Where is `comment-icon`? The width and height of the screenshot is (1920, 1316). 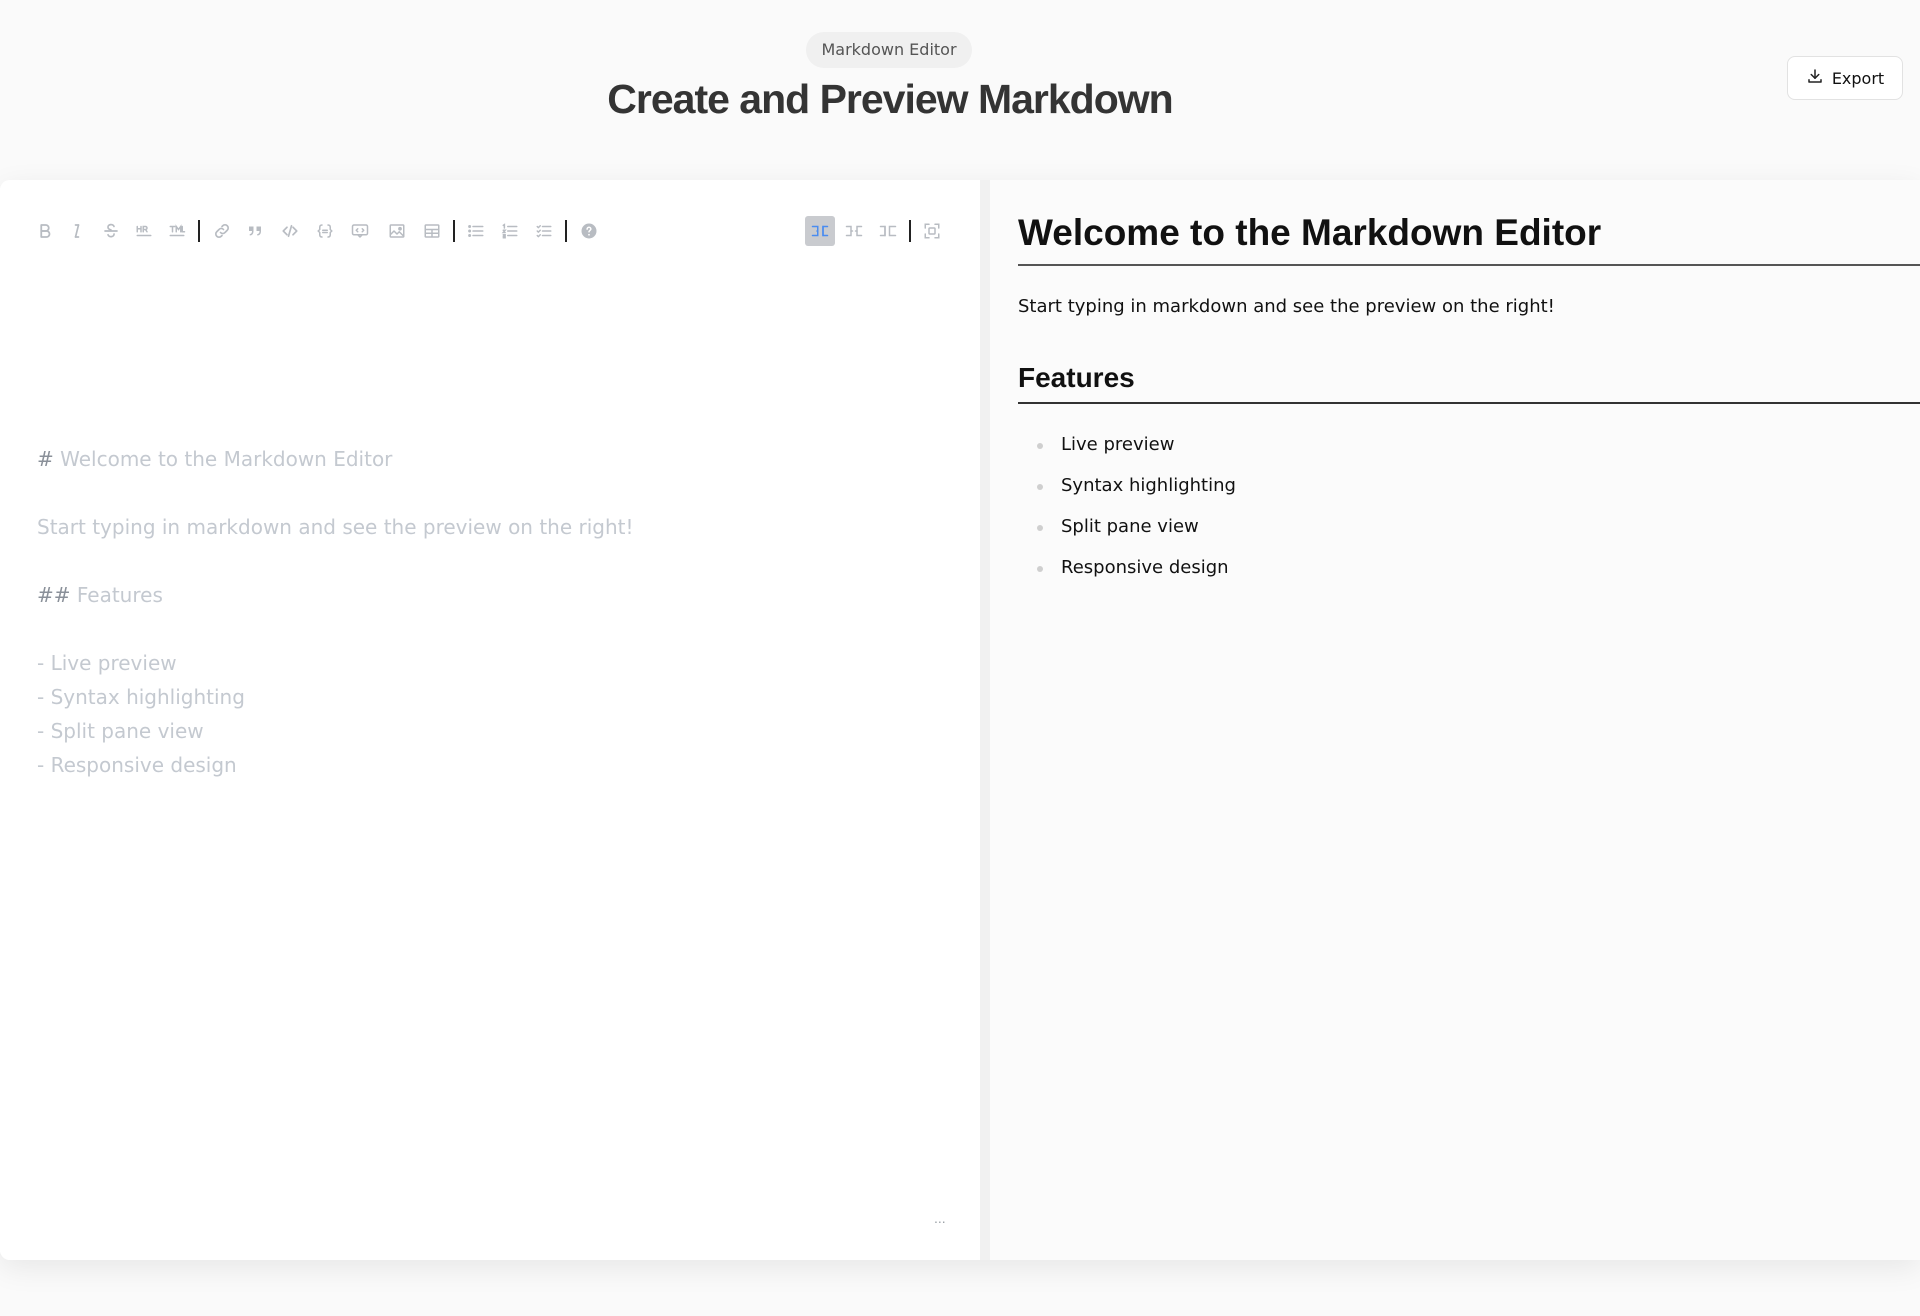
comment-icon is located at coordinates (360, 231).